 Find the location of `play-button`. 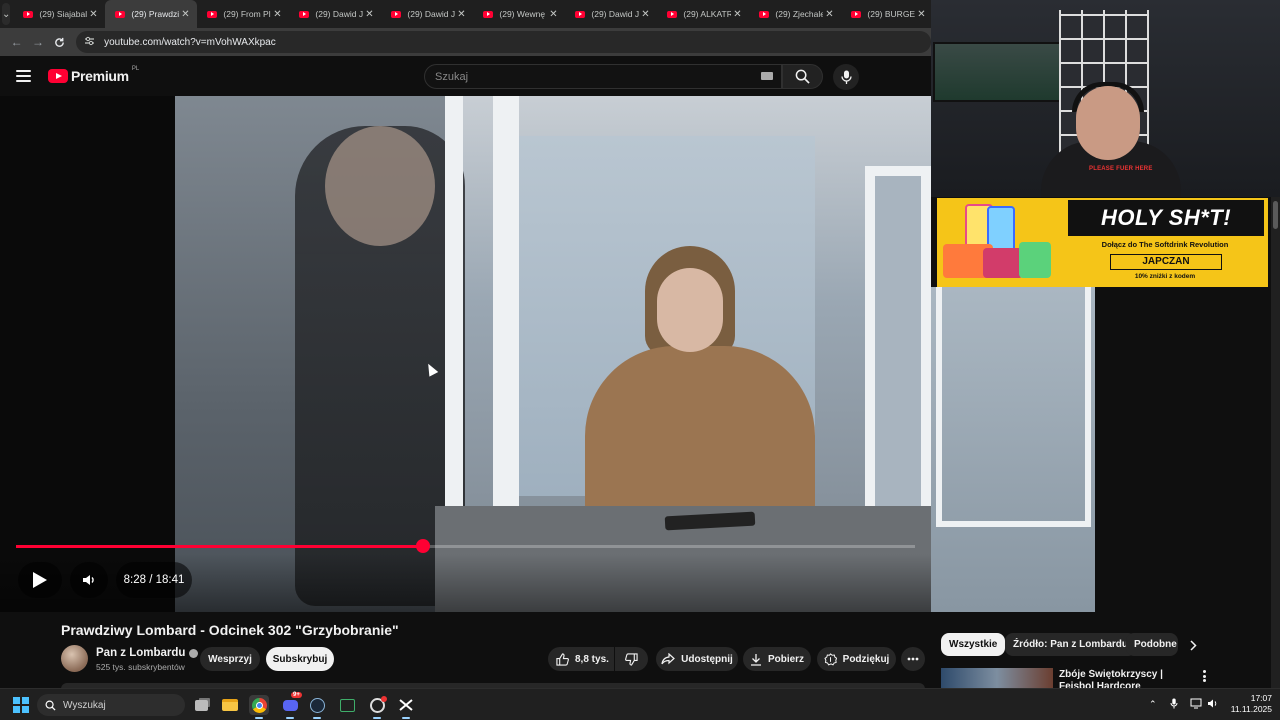

play-button is located at coordinates (40, 580).